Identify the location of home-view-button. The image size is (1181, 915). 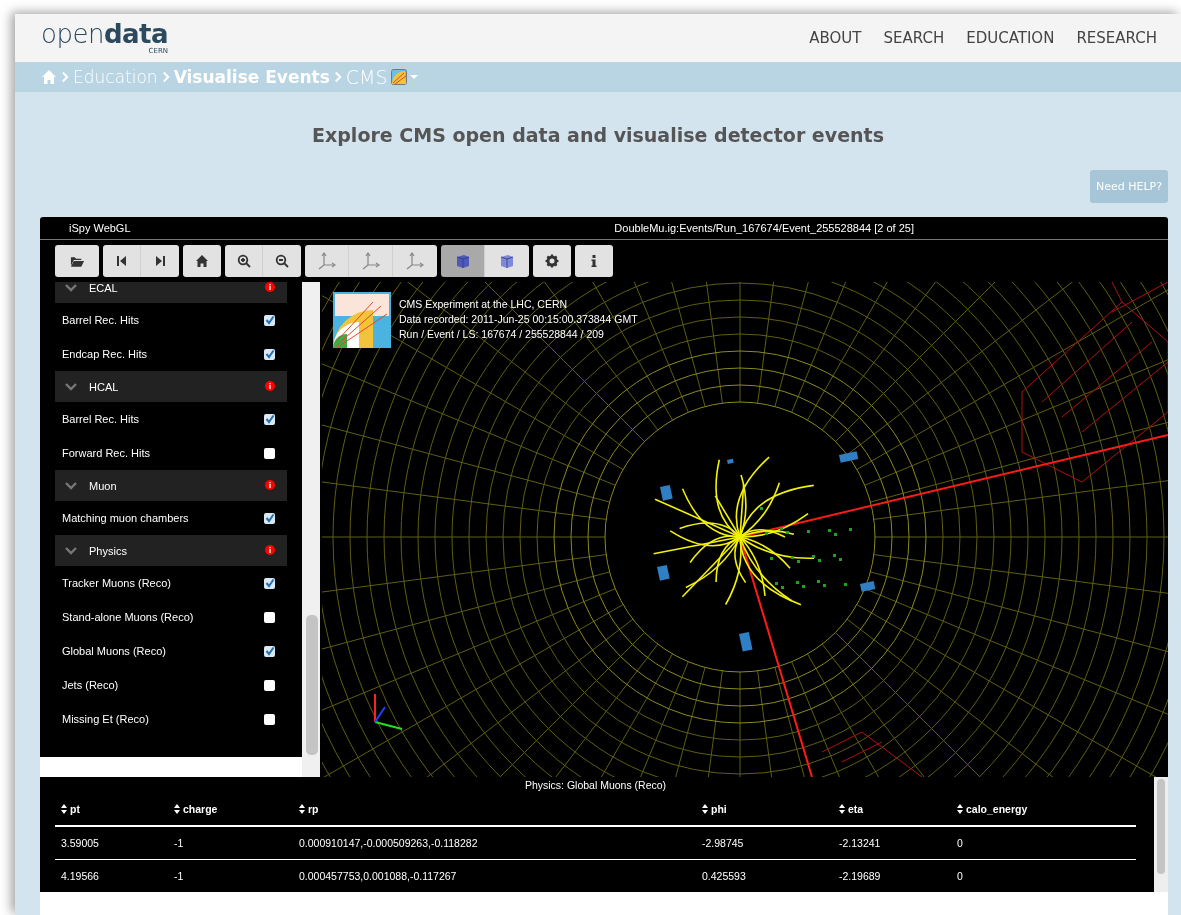
(202, 261).